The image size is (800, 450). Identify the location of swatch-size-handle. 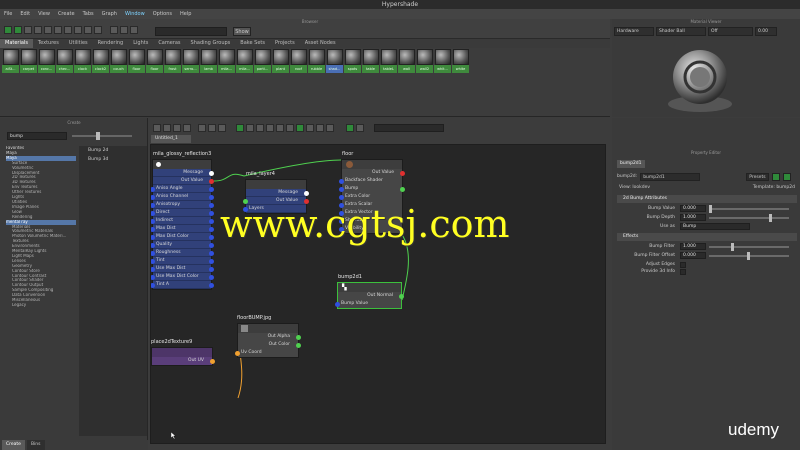
(98, 136).